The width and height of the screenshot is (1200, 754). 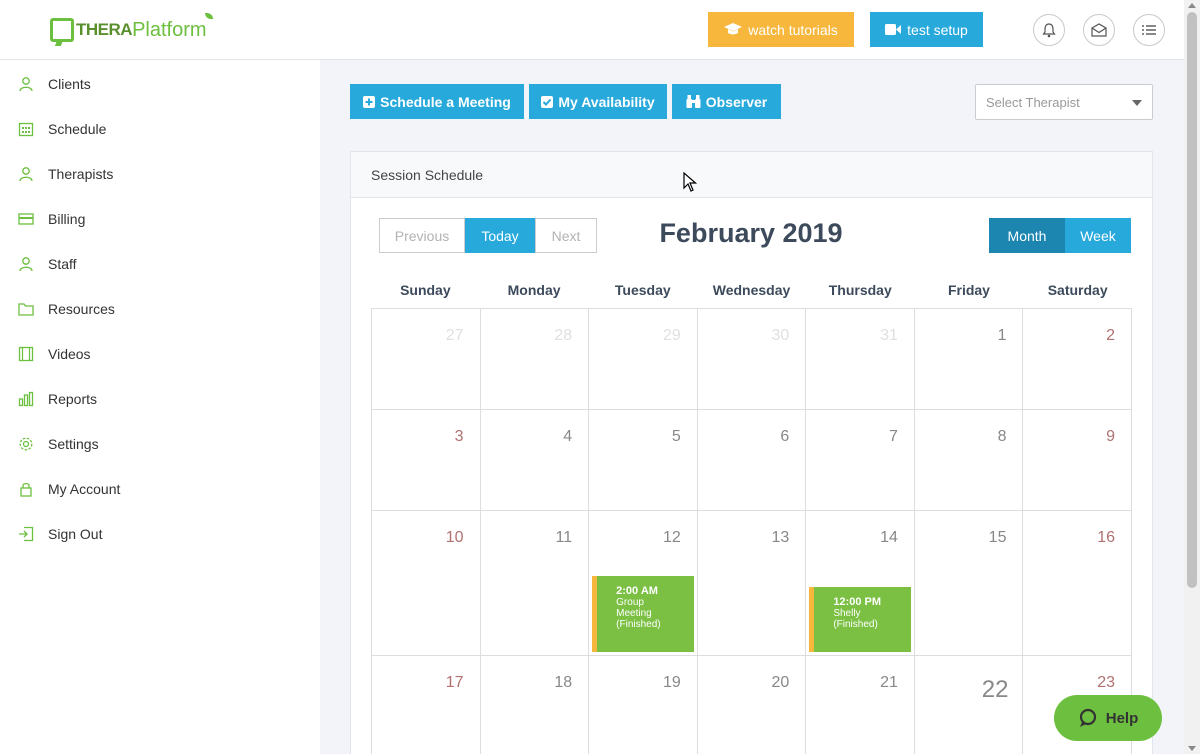 What do you see at coordinates (160, 398) in the screenshot?
I see `sidebar-item-reports: Reports` at bounding box center [160, 398].